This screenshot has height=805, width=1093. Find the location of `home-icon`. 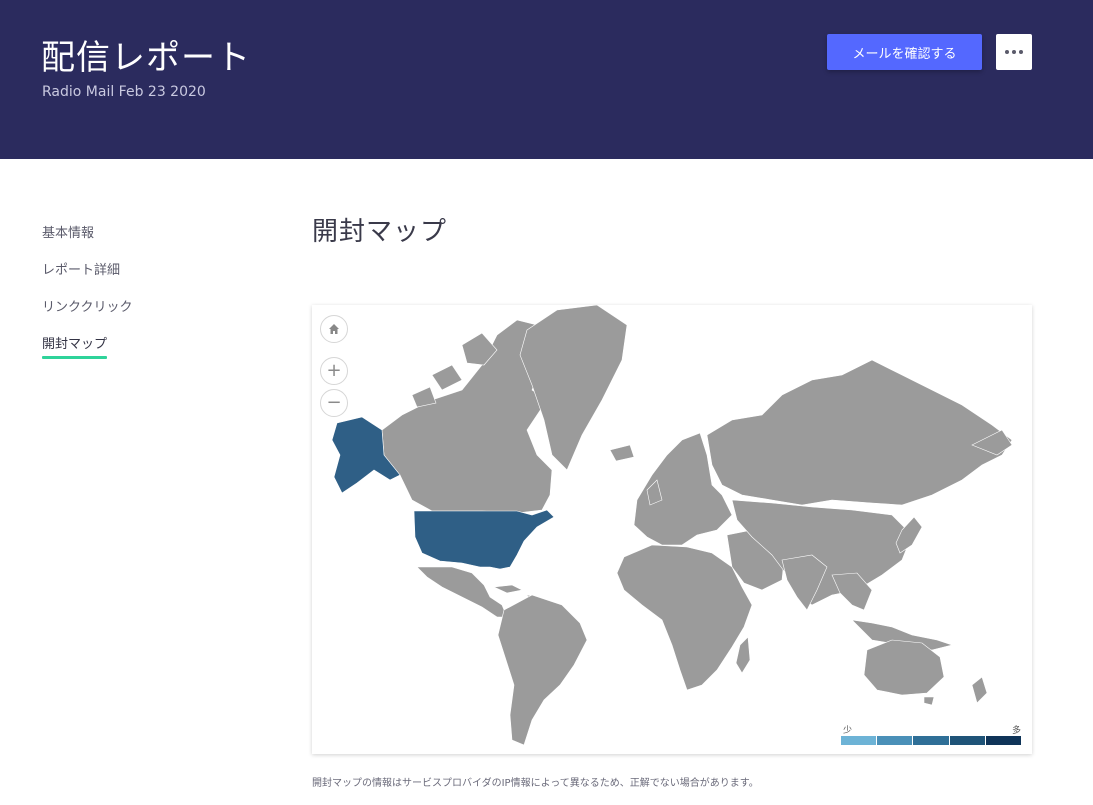

home-icon is located at coordinates (334, 329).